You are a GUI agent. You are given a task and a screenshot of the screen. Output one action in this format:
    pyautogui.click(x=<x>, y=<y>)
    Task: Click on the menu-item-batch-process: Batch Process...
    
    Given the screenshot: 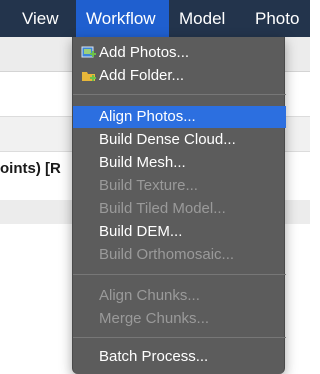 What is the action you would take?
    pyautogui.click(x=179, y=357)
    